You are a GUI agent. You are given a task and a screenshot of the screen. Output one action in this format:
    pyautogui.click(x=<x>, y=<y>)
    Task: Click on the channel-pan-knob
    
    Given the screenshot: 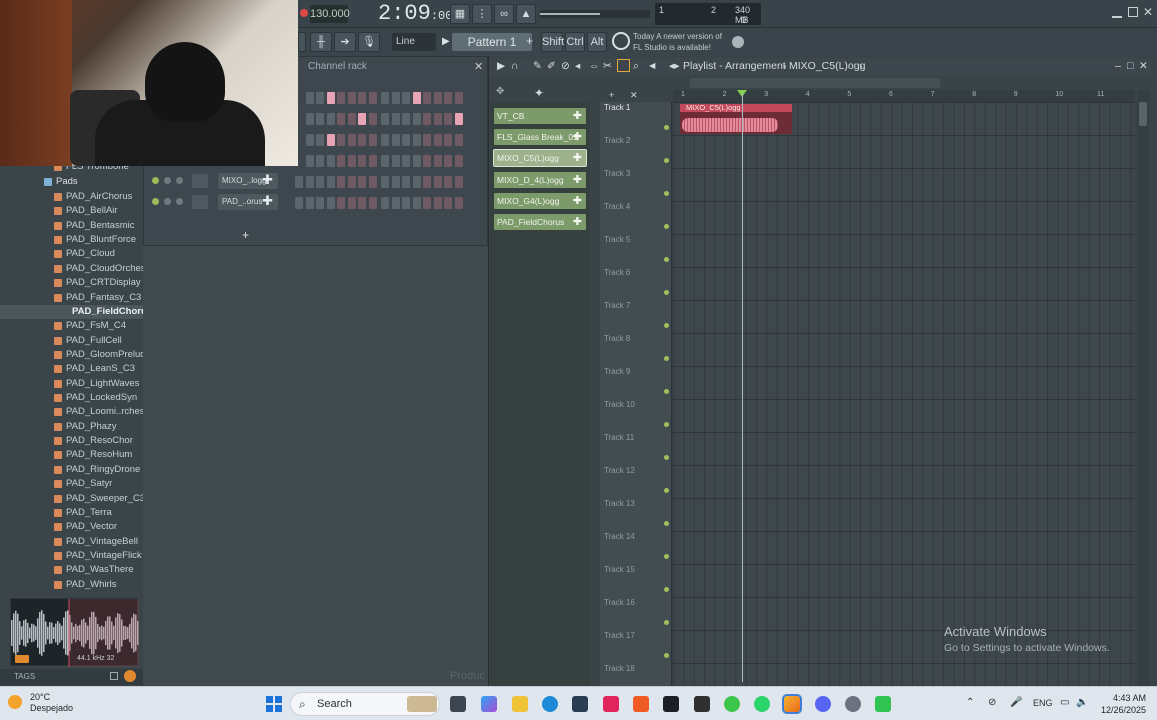 What is the action you would take?
    pyautogui.click(x=167, y=201)
    